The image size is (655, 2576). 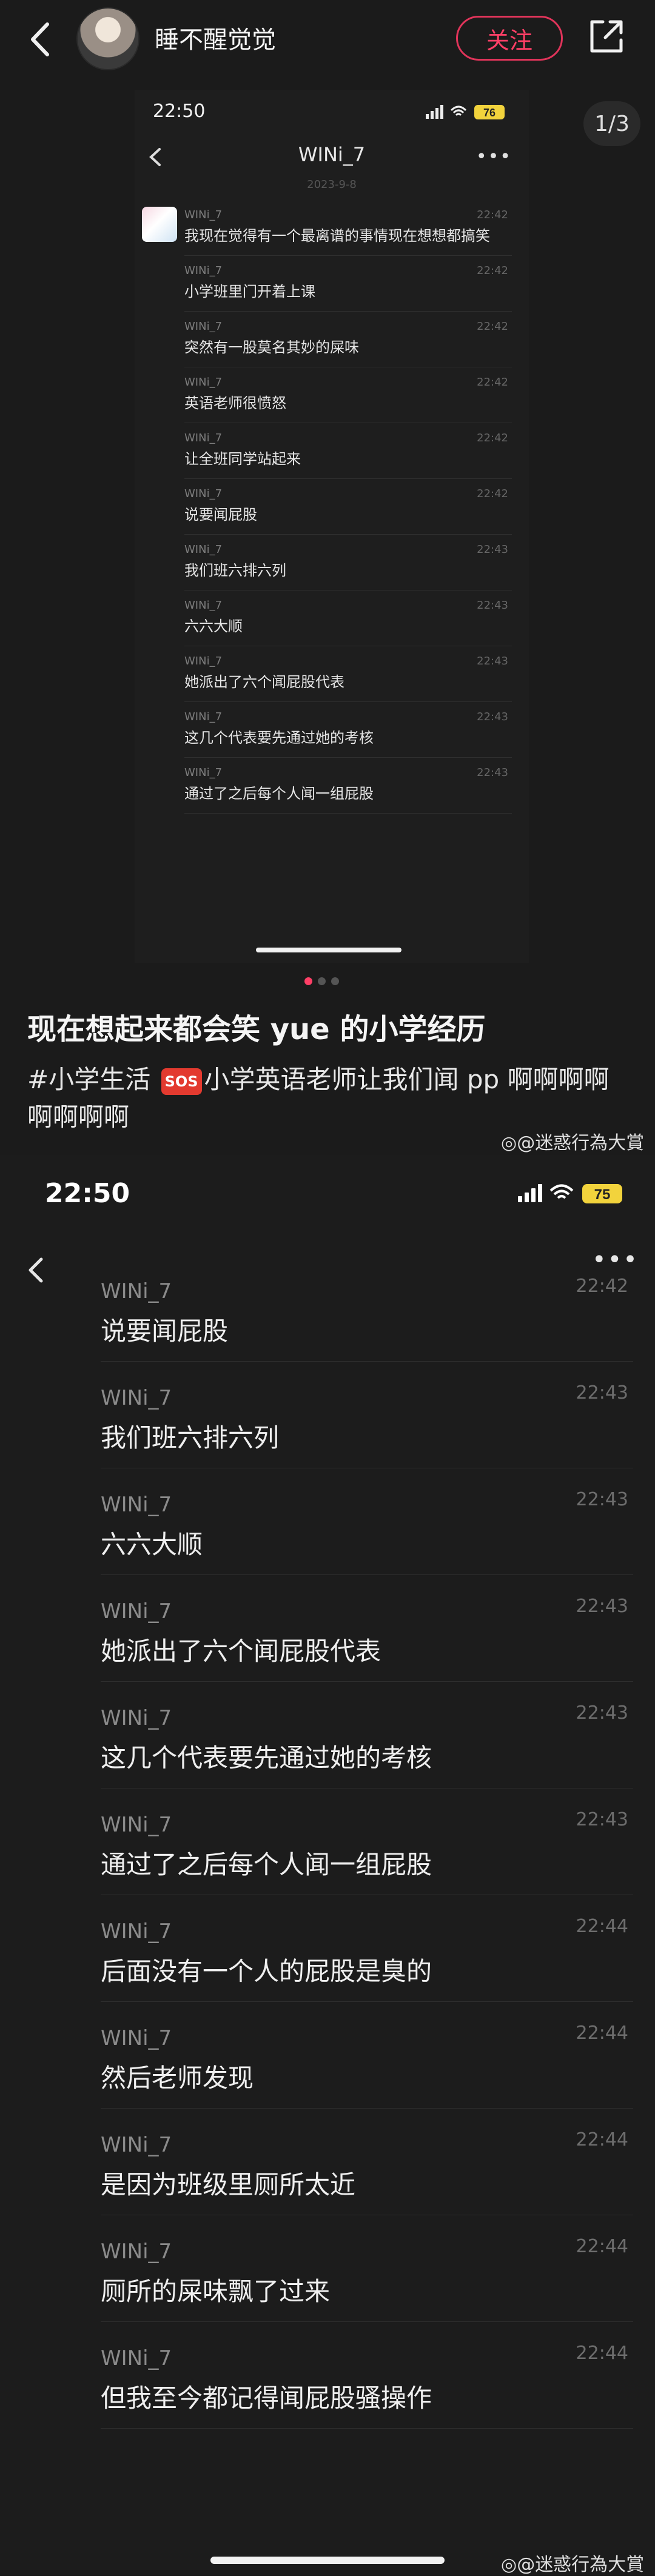 What do you see at coordinates (243, 458) in the screenshot?
I see `message-text: 让全班同学站起来` at bounding box center [243, 458].